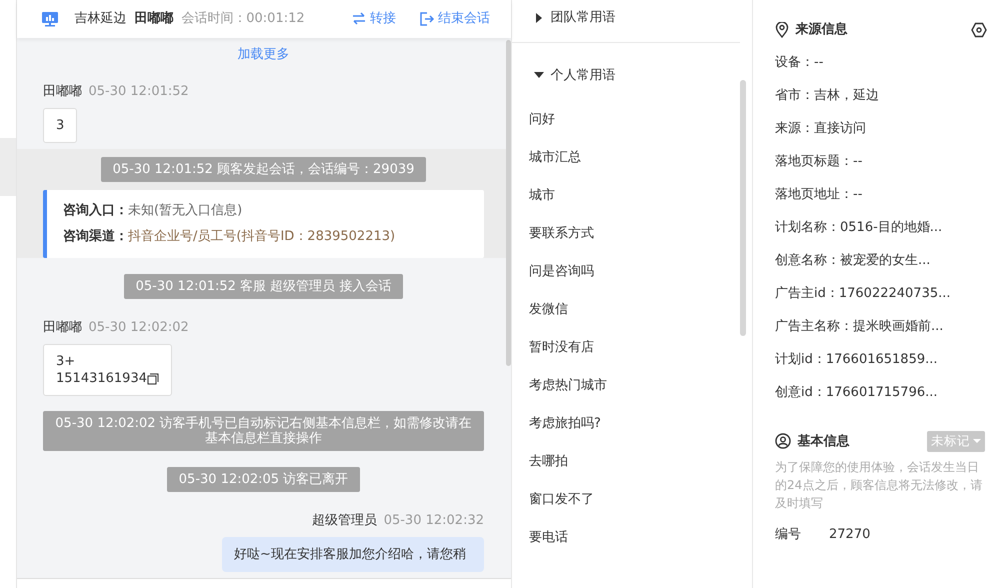 This screenshot has width=999, height=588. I want to click on info-value: 未知(暂无入口信息), so click(185, 210).